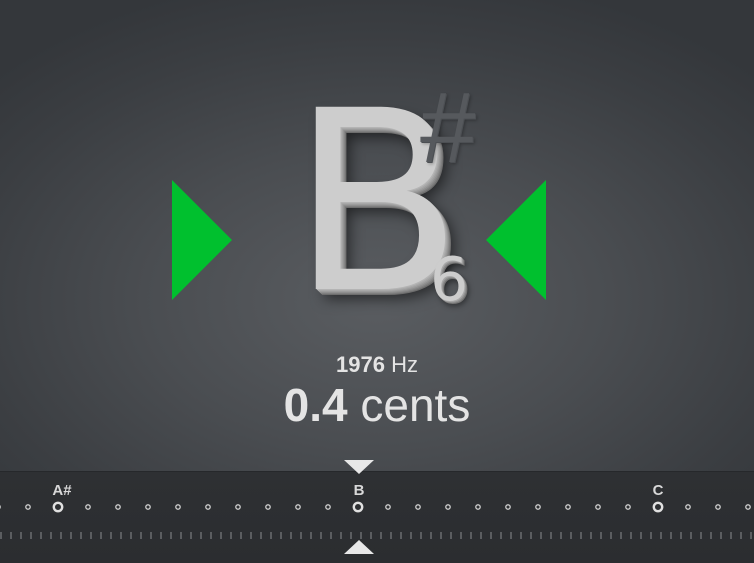 Image resolution: width=754 pixels, height=563 pixels. Describe the element at coordinates (360, 364) in the screenshot. I see `frequency-value: 1976` at that location.